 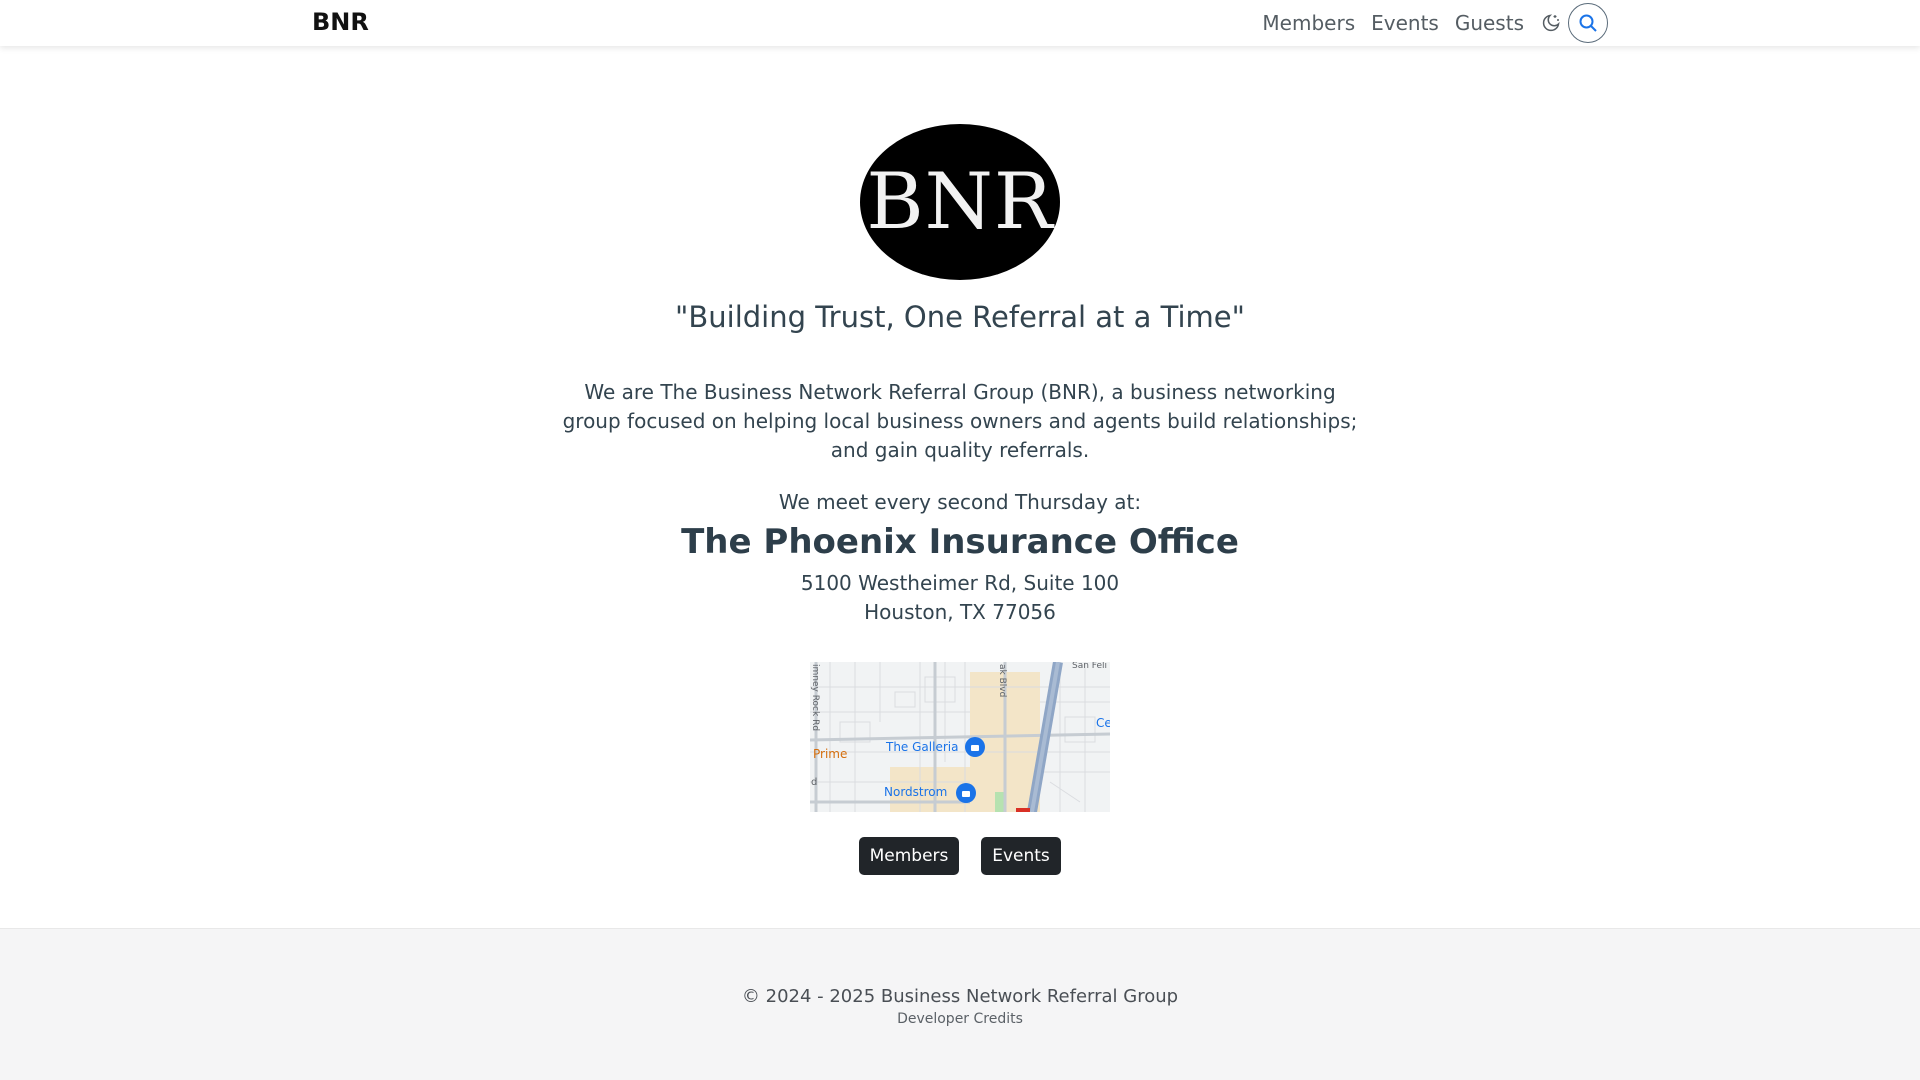 I want to click on top-navbar: BNR Members Events Guests, so click(x=960, y=23).